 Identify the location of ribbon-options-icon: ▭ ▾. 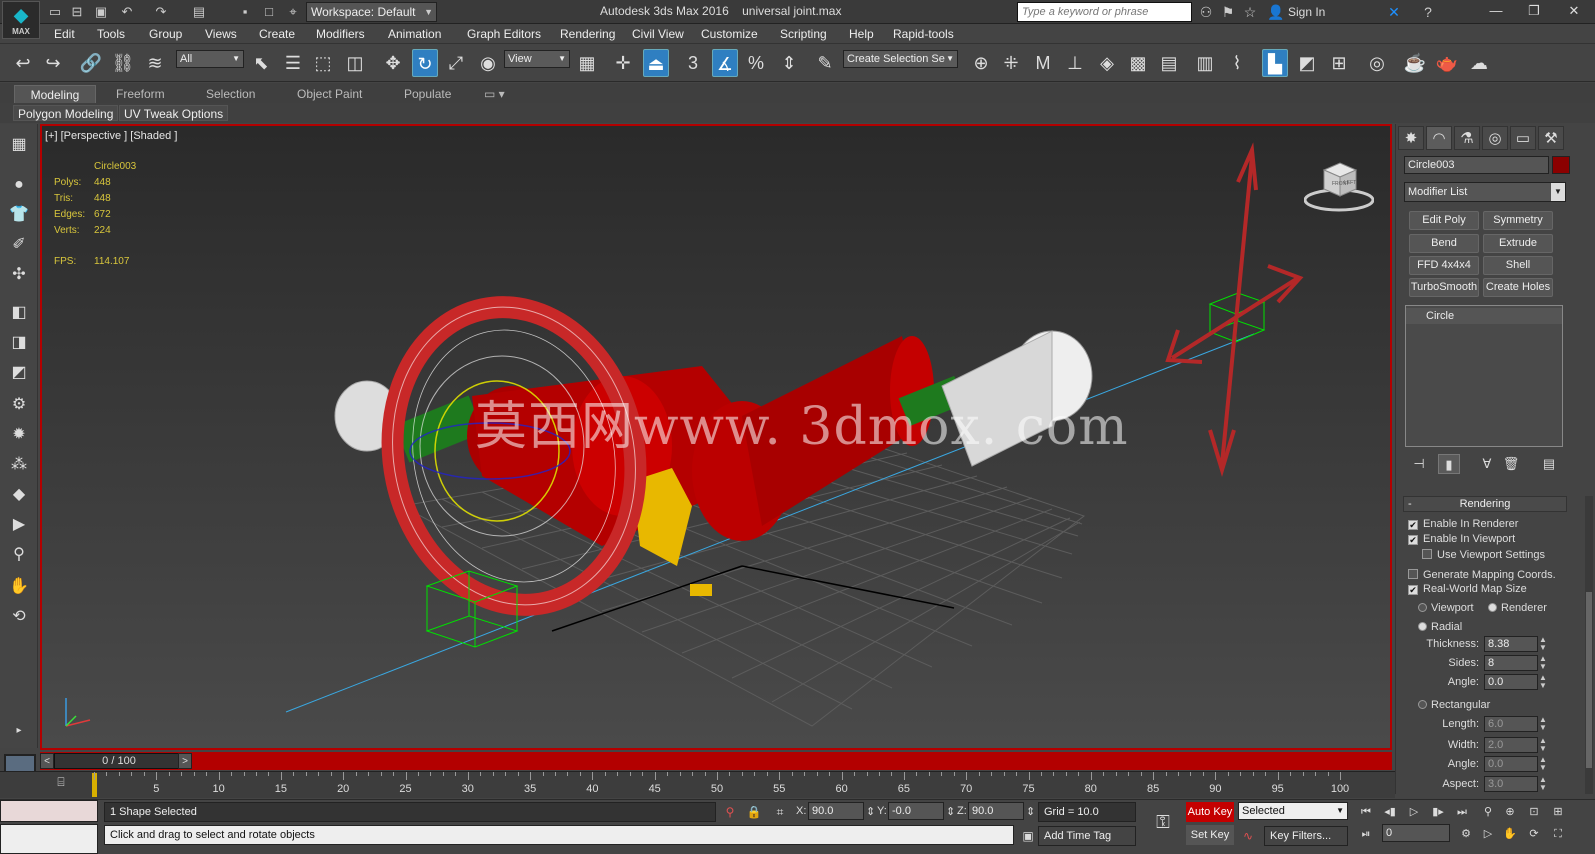
(494, 94).